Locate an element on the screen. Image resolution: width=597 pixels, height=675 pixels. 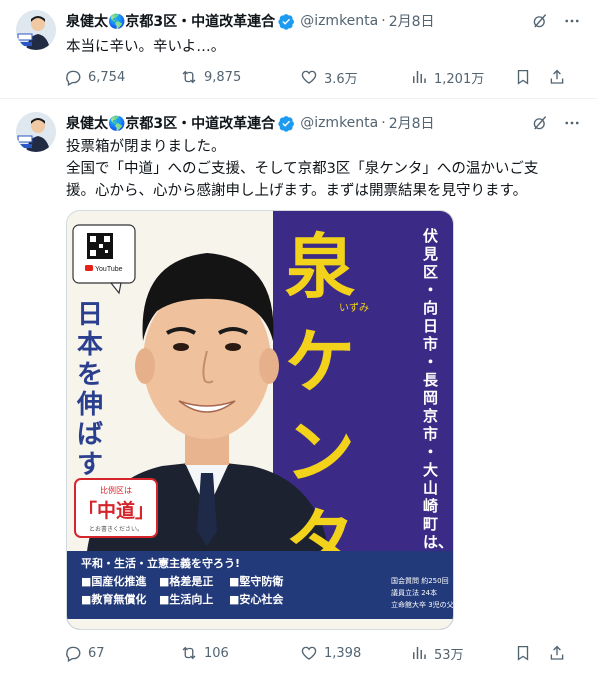
tweet-actions: 6,754 9,875 3.6万 1,201万 is located at coordinates (322, 77).